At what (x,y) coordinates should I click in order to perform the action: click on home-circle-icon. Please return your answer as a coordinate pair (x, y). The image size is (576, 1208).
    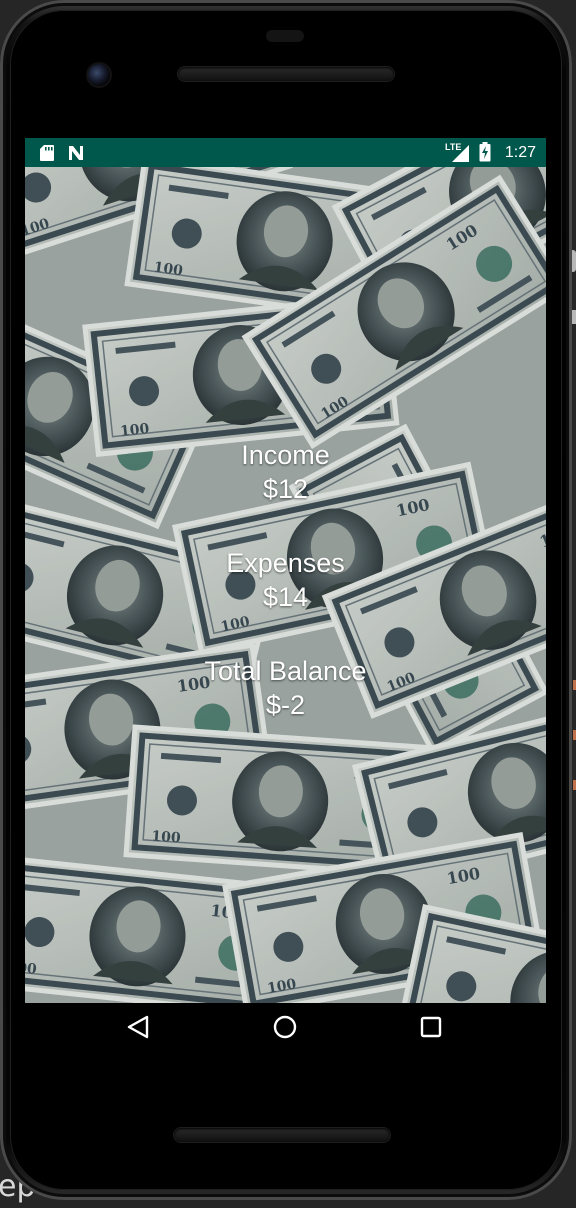
    Looking at the image, I should click on (285, 1027).